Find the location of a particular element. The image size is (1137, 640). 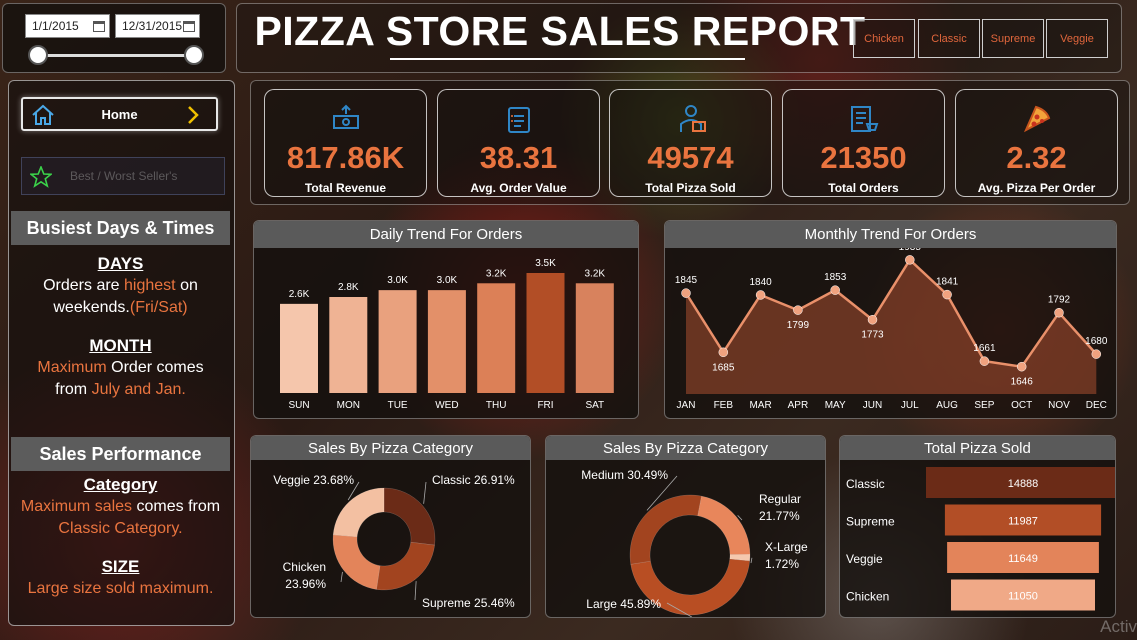

slice-label: Supreme 25.46% is located at coordinates (468, 603).